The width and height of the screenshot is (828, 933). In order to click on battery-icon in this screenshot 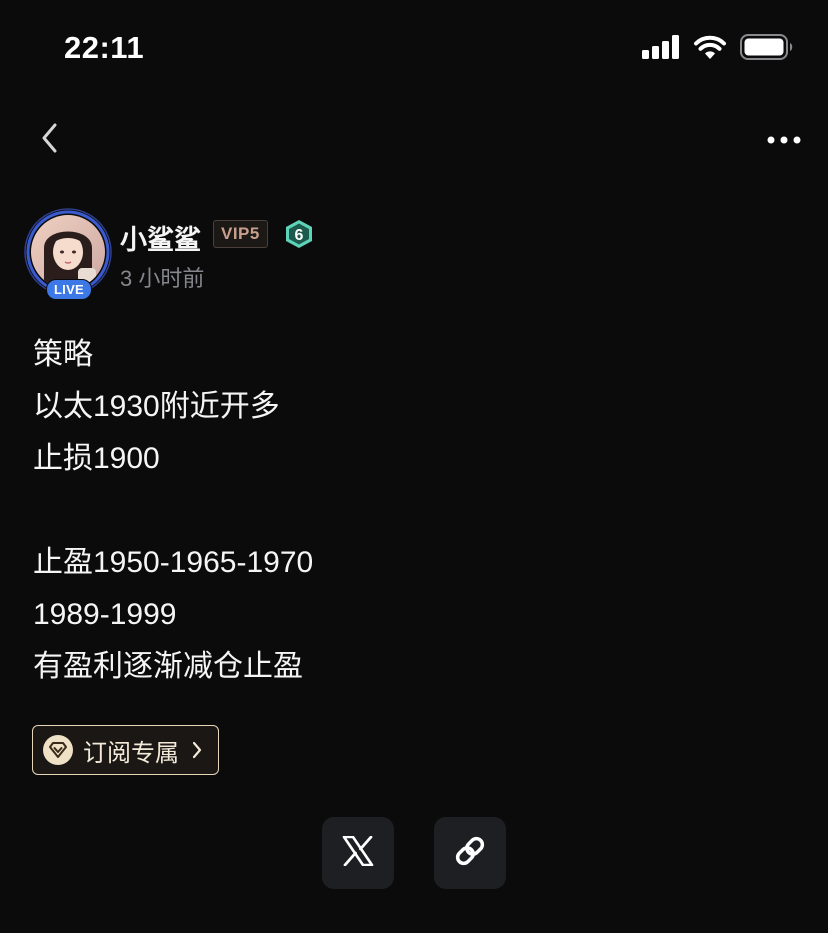, I will do `click(767, 49)`.